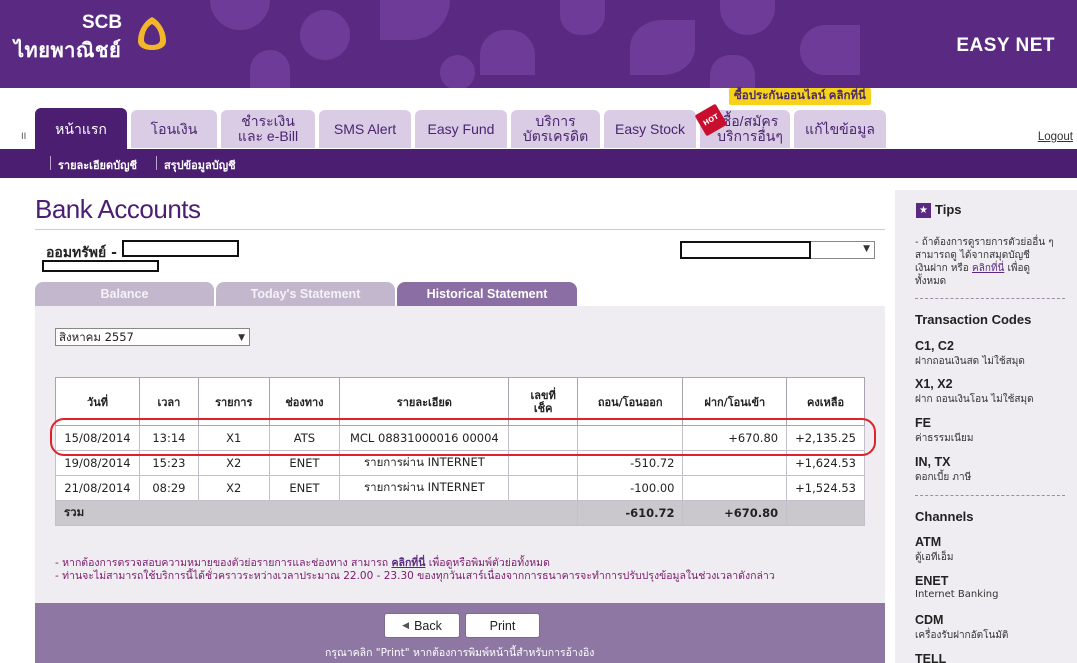  Describe the element at coordinates (200, 165) in the screenshot. I see `subnav-account-summary: สรุปข้อมูลบัญชี` at that location.